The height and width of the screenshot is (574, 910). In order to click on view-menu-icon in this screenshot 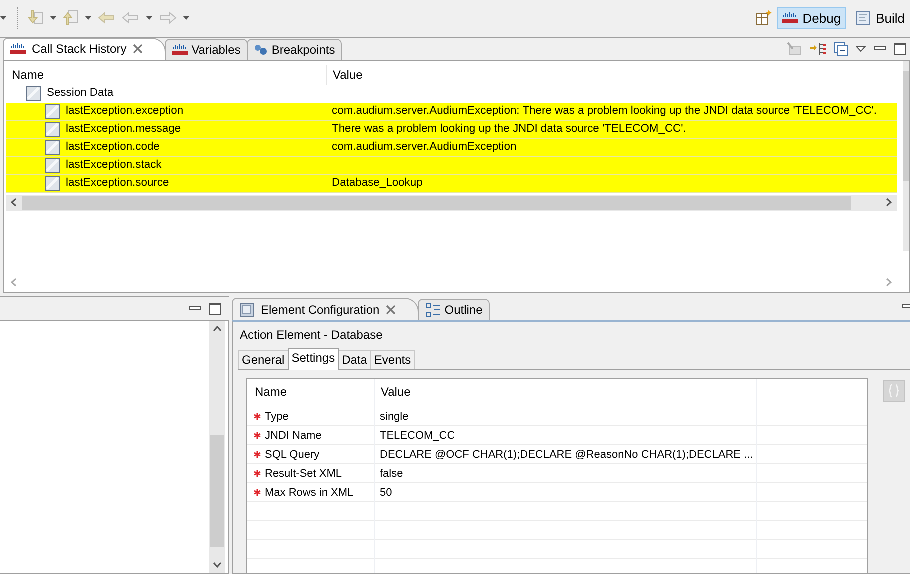, I will do `click(861, 49)`.